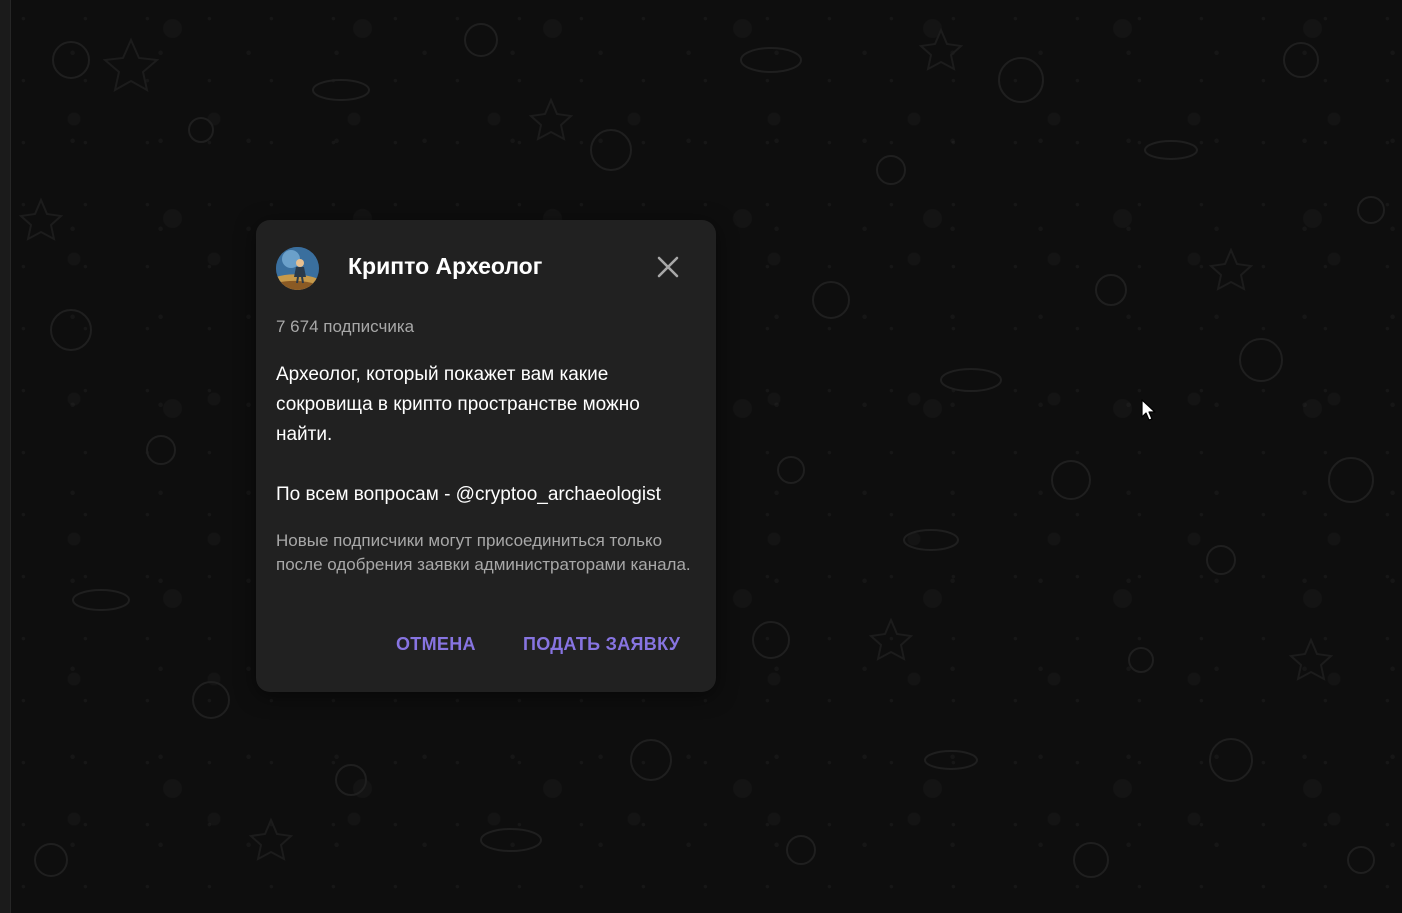  Describe the element at coordinates (5, 456) in the screenshot. I see `left-panel-edge` at that location.